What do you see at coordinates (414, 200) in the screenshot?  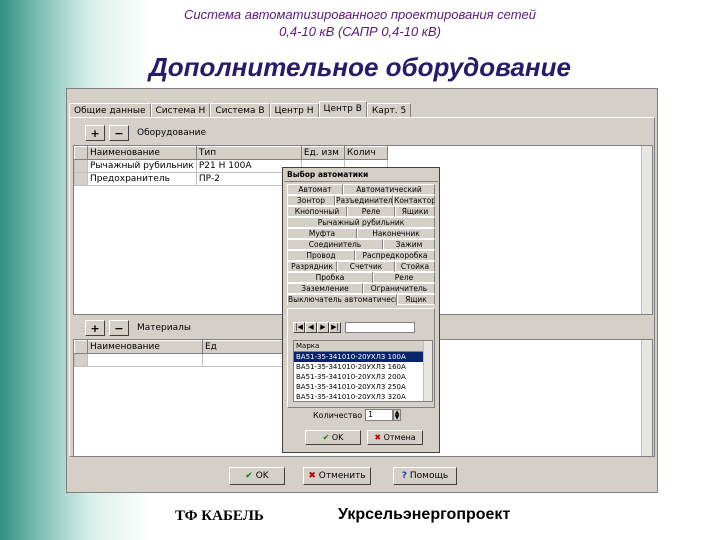 I see `ptab-contactor: Контактор` at bounding box center [414, 200].